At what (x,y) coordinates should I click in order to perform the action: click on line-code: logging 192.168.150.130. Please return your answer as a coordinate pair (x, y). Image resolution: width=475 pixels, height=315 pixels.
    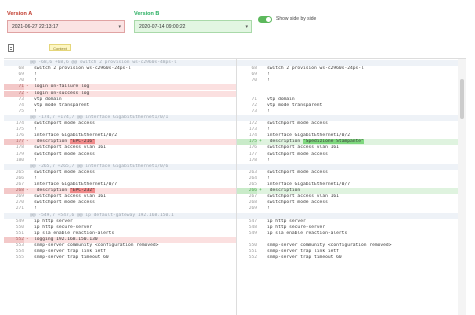
    Looking at the image, I should click on (66, 239).